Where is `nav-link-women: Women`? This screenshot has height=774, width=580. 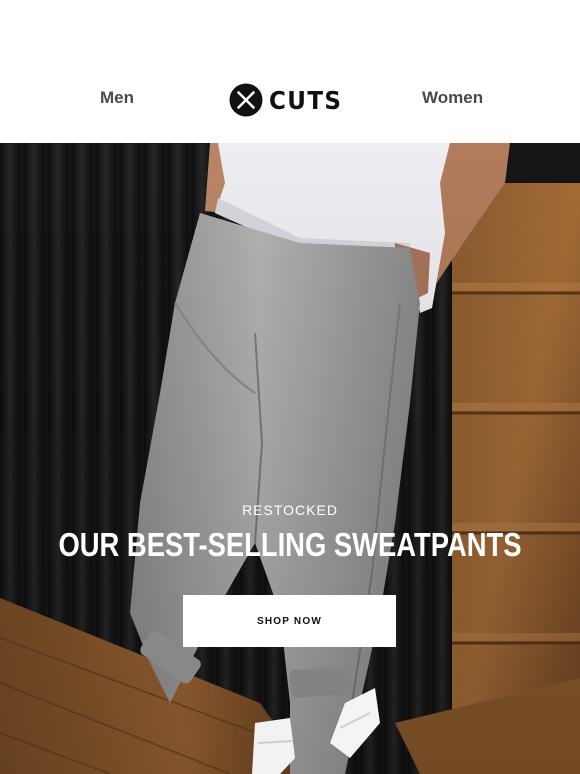
nav-link-women: Women is located at coordinates (452, 98).